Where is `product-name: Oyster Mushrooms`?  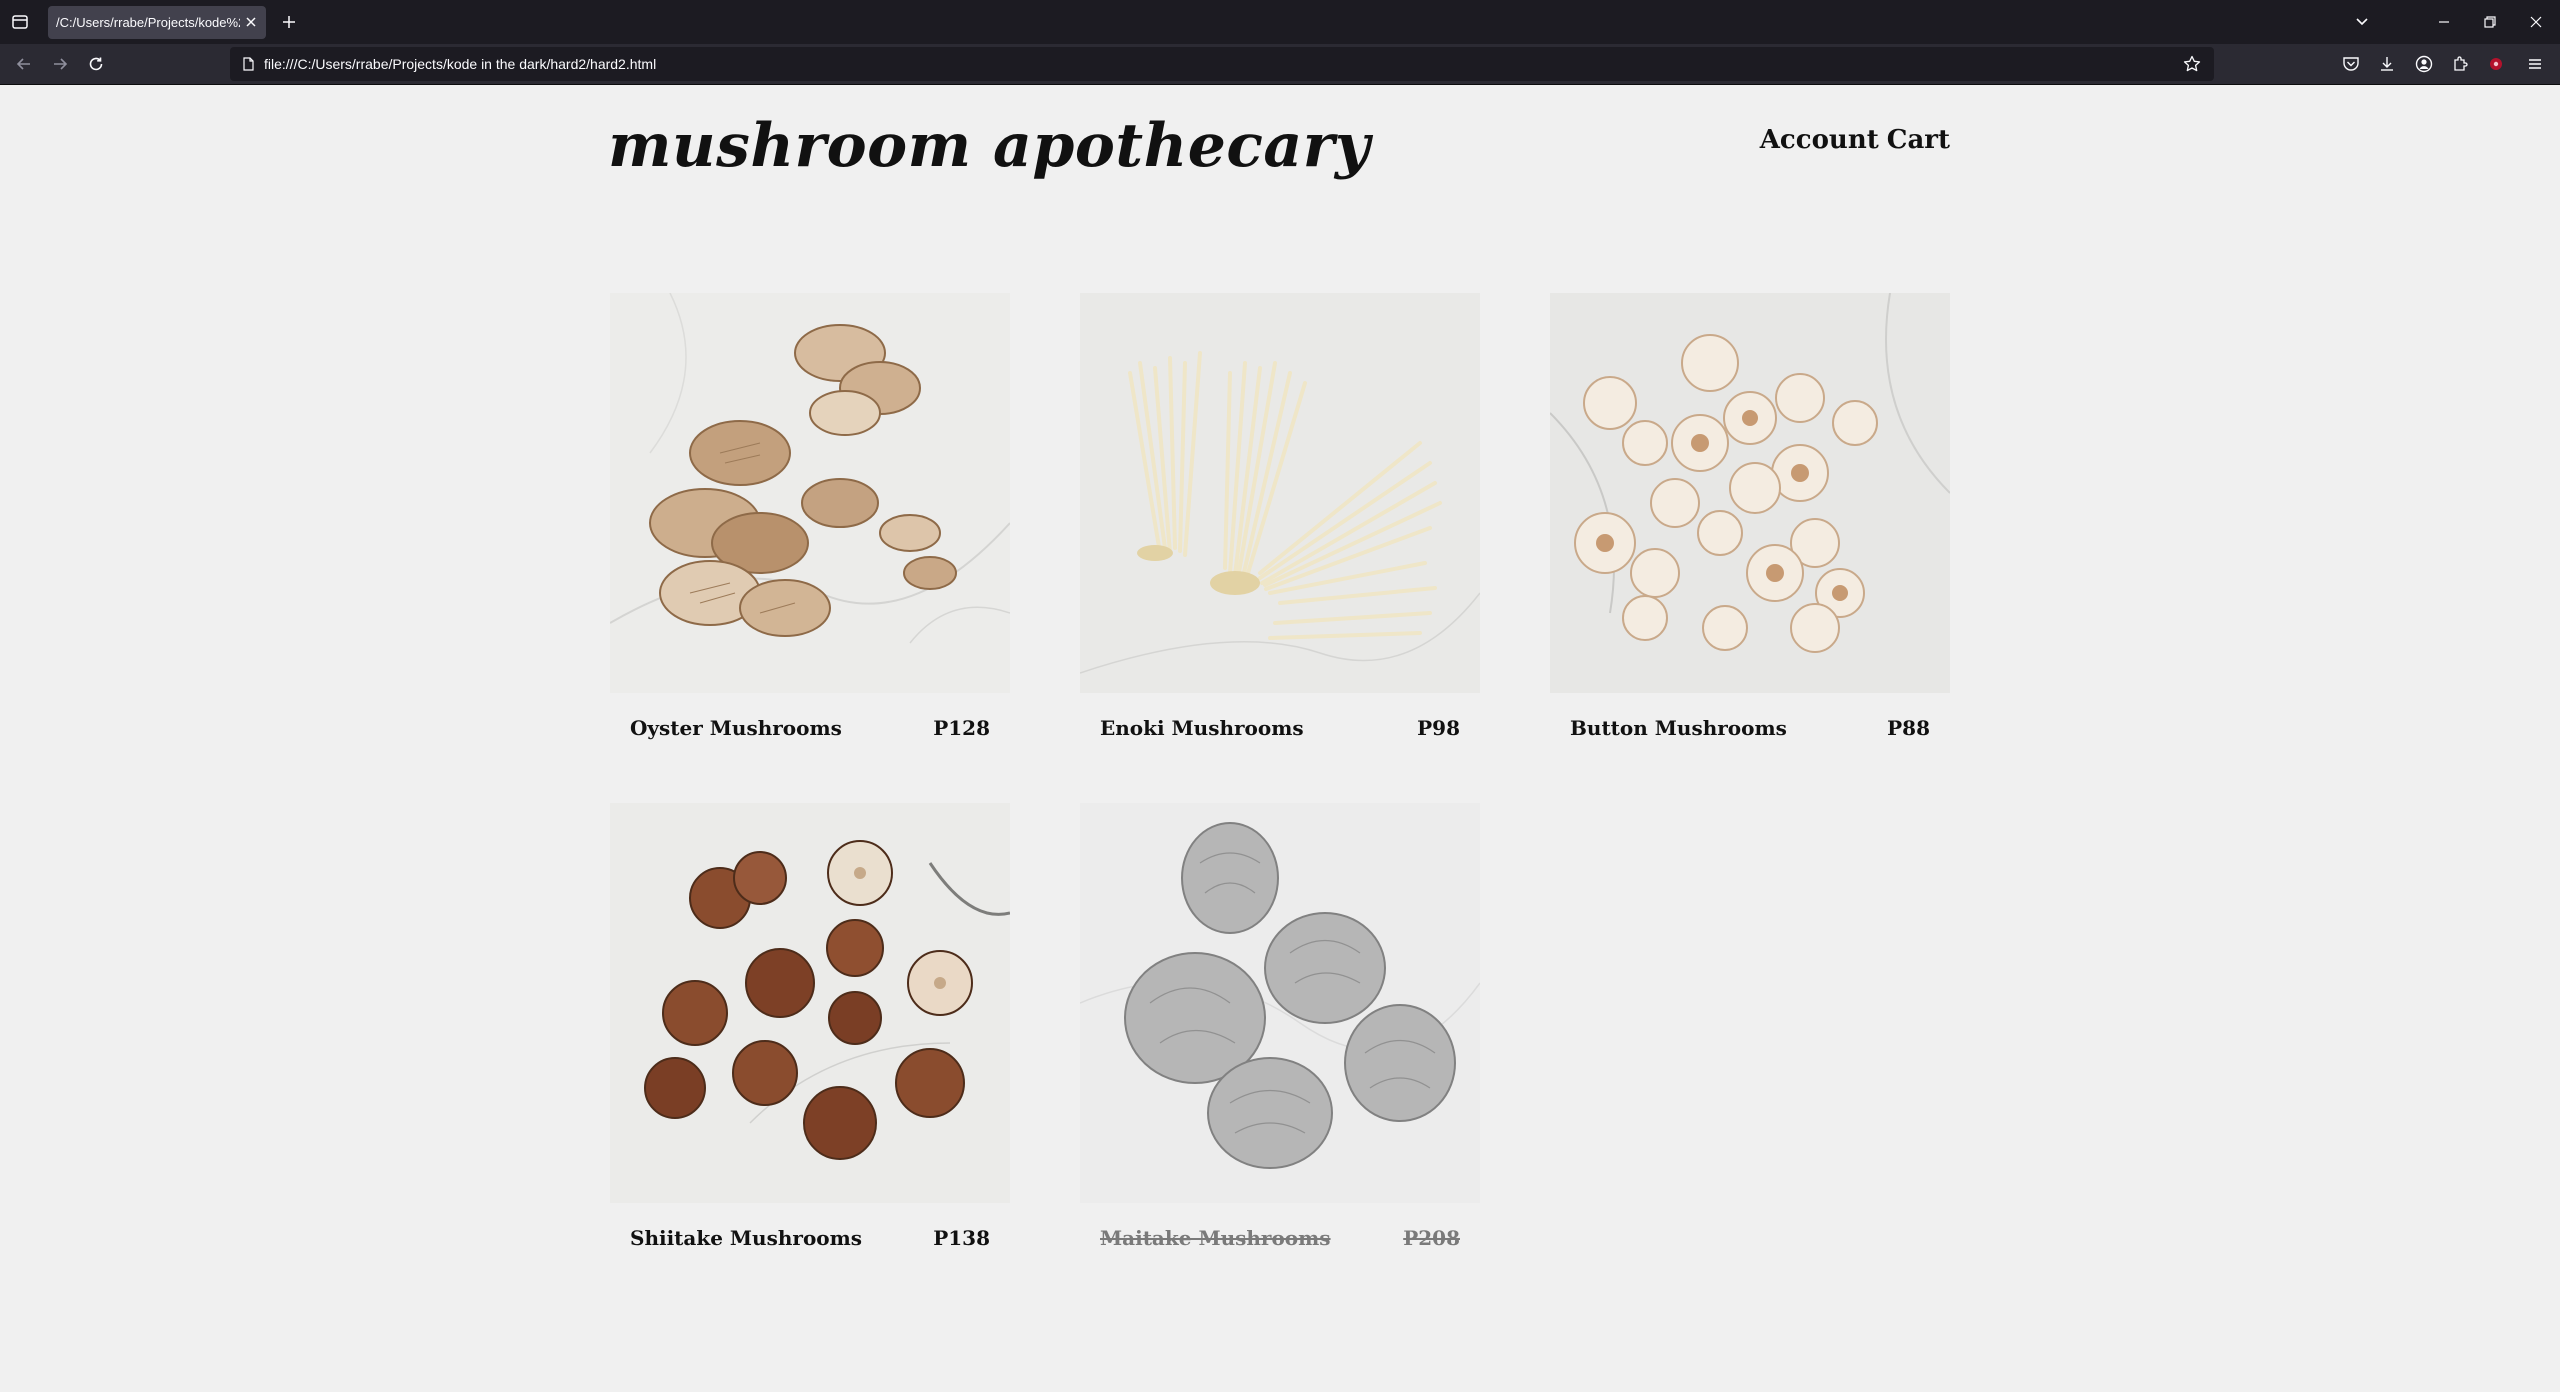
product-name: Oyster Mushrooms is located at coordinates (736, 728).